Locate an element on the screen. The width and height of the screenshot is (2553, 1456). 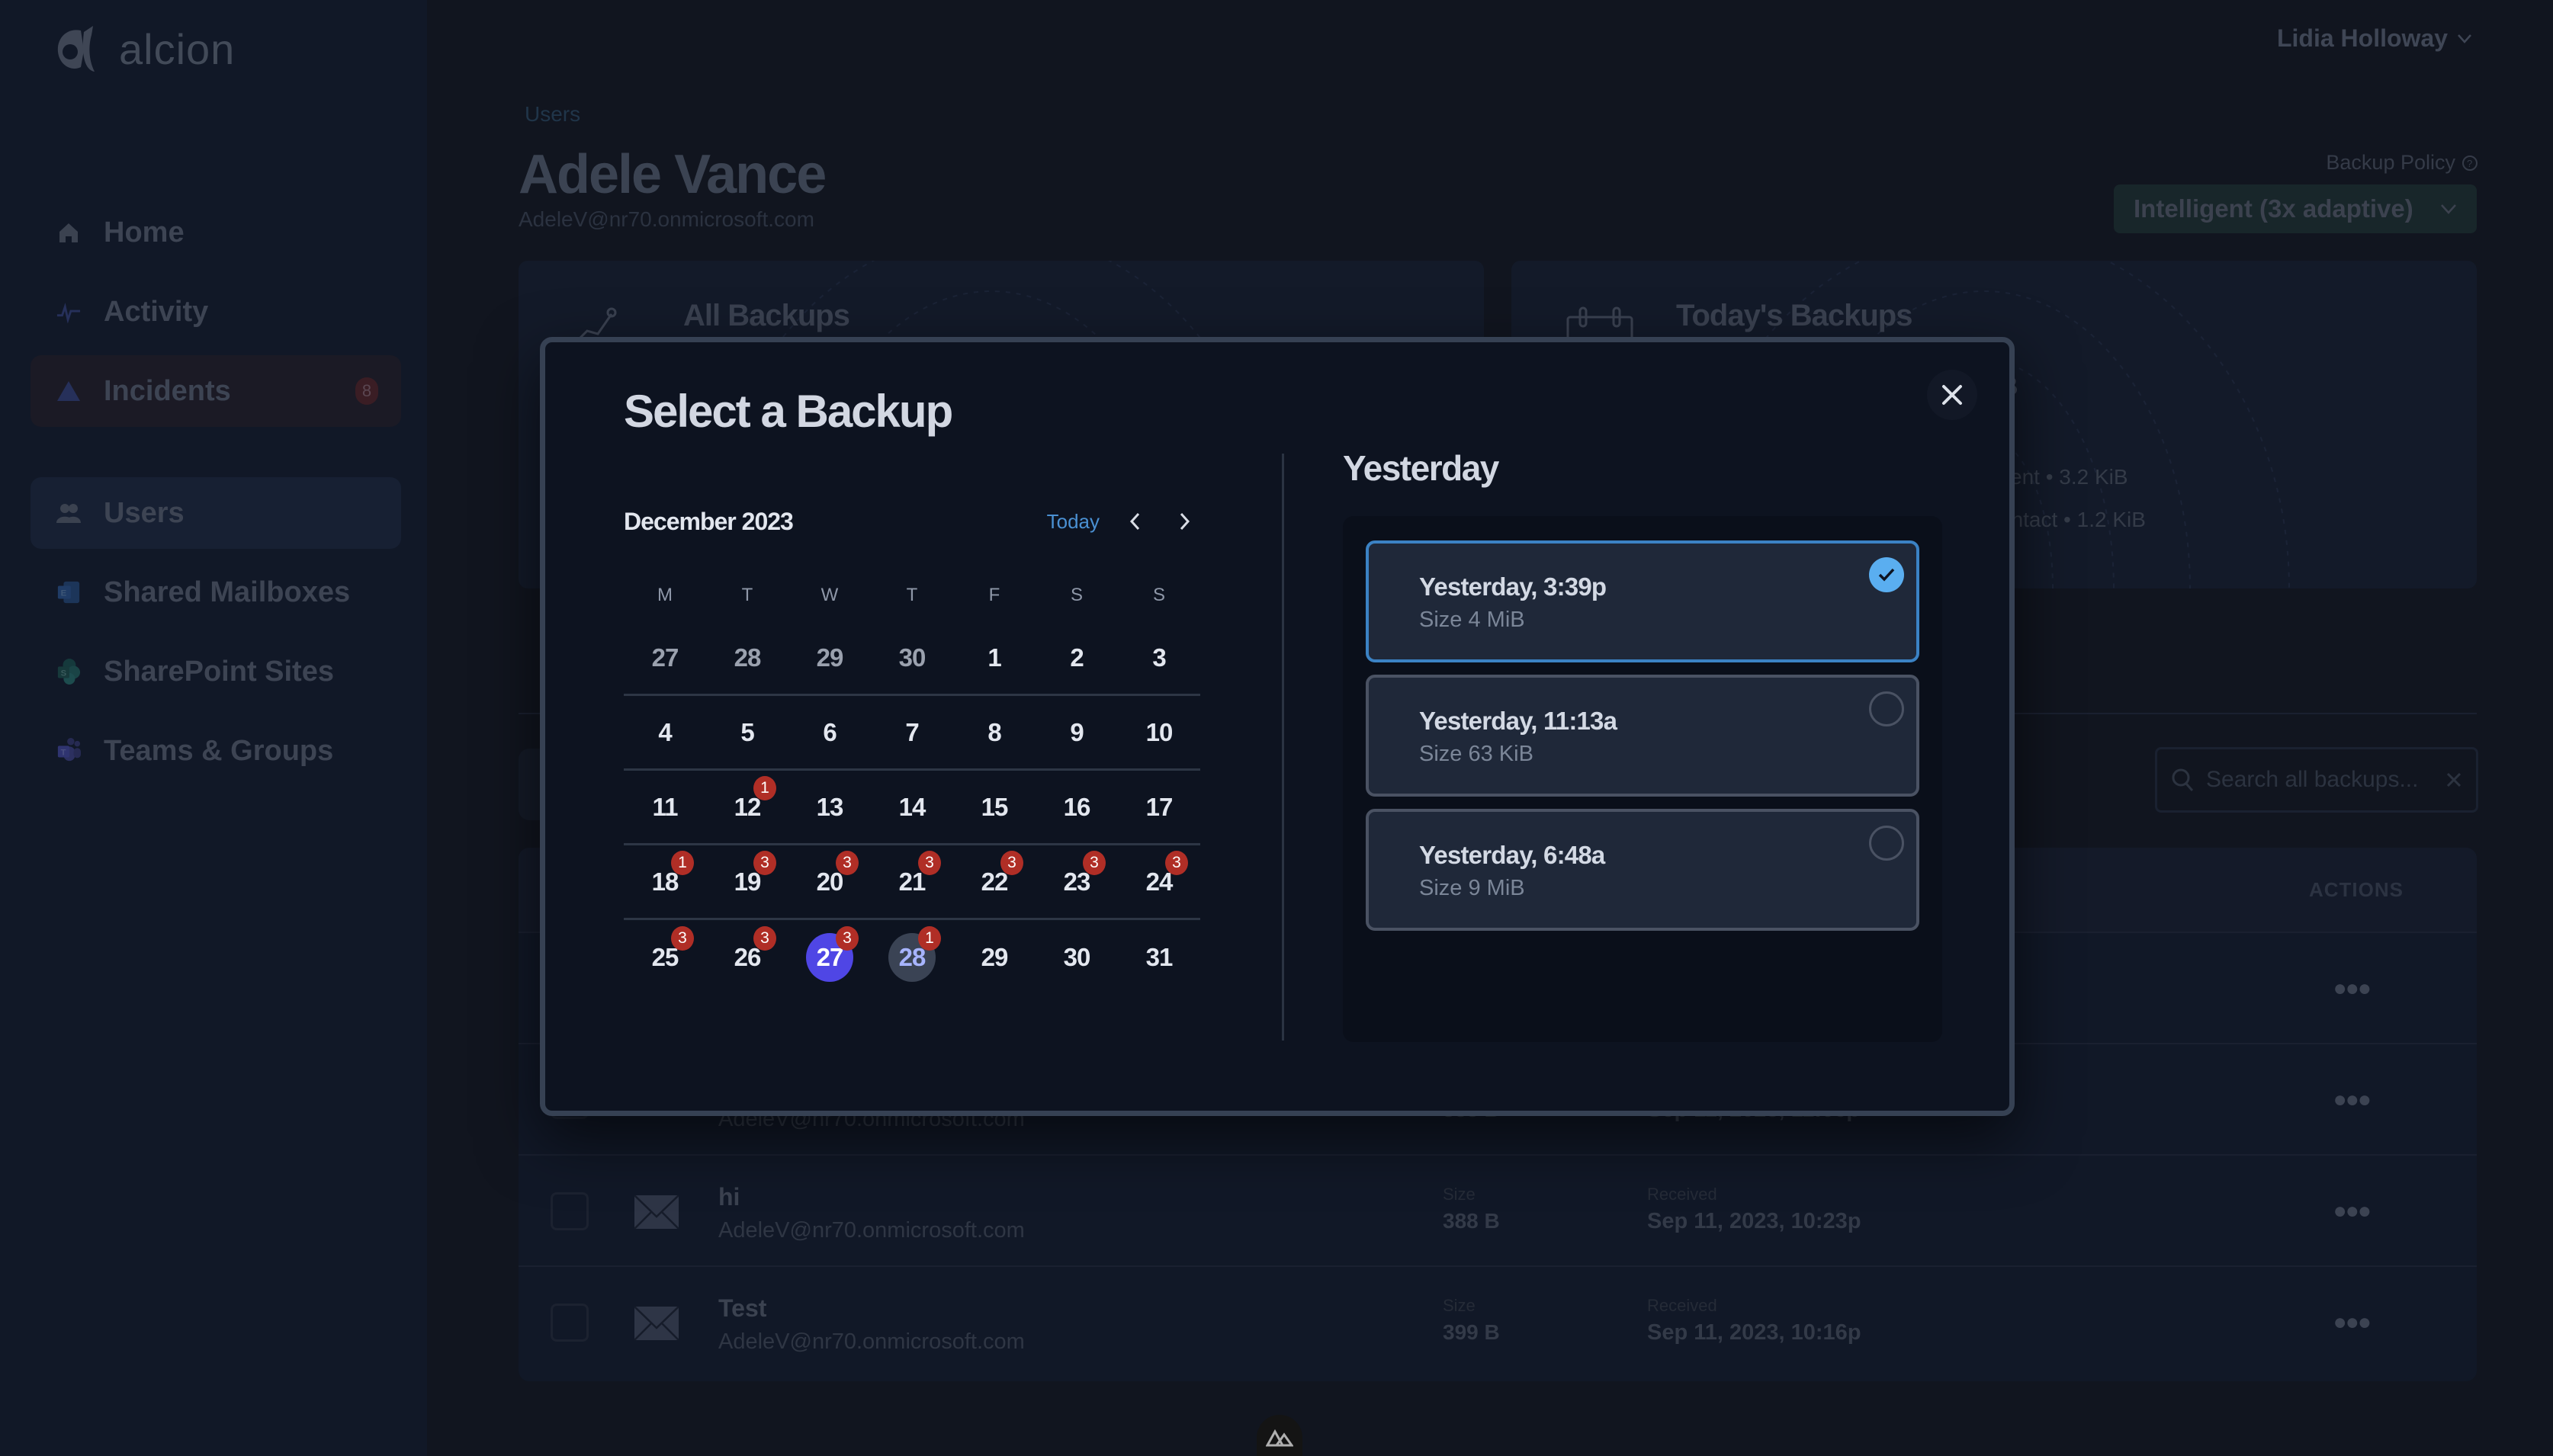
clear-search-icon is located at coordinates (2453, 779).